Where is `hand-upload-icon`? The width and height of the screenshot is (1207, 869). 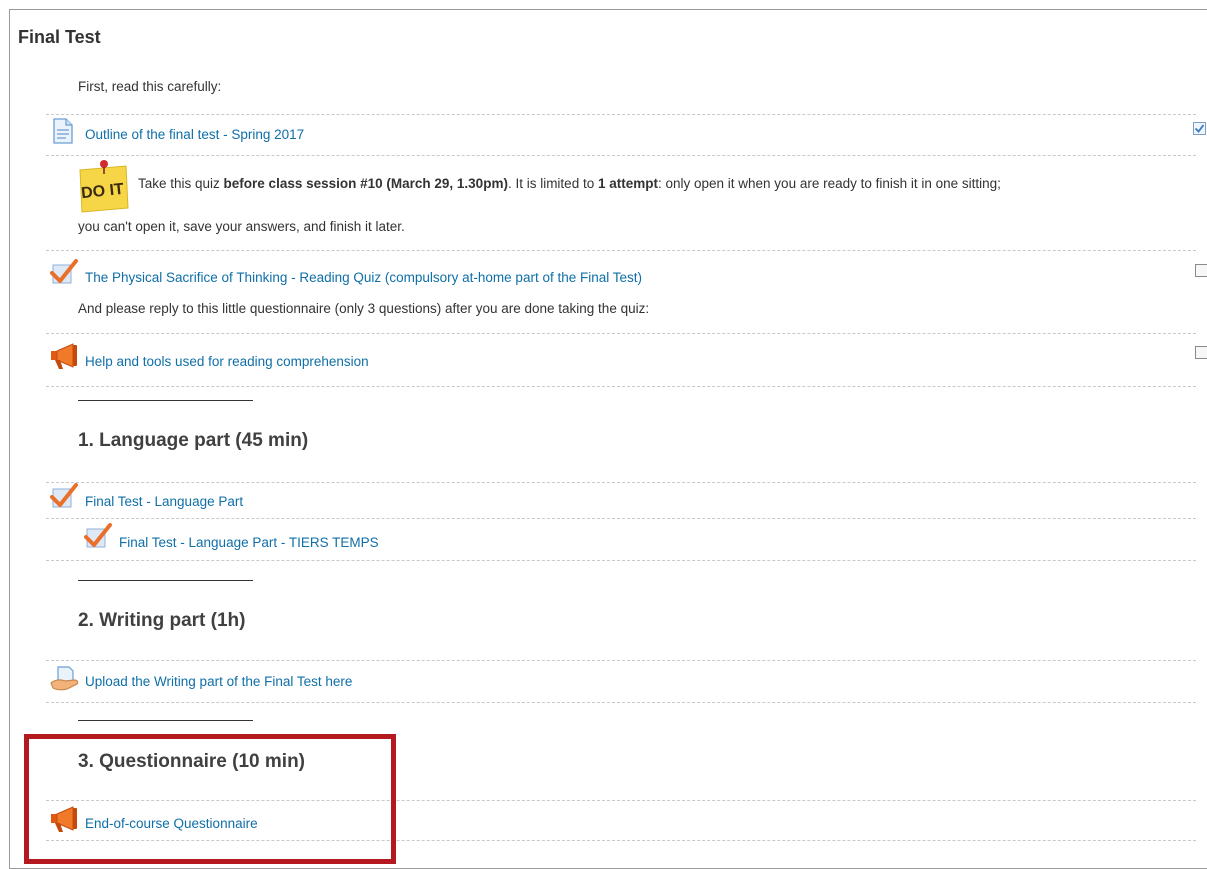 hand-upload-icon is located at coordinates (65, 679).